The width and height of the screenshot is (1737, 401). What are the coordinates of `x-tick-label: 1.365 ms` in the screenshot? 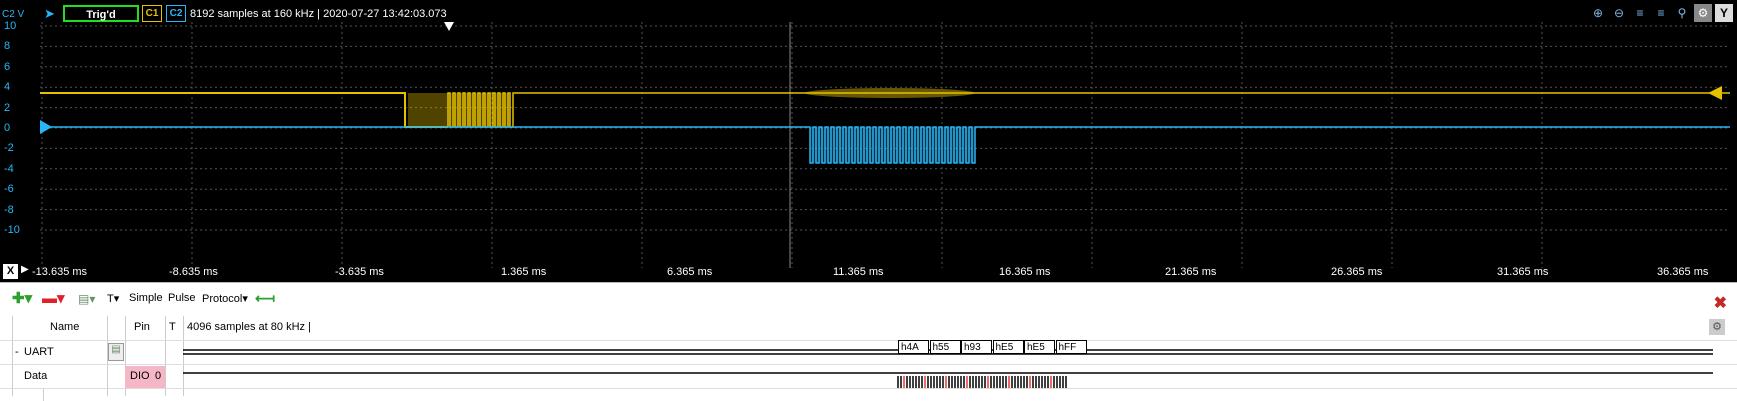 It's located at (524, 272).